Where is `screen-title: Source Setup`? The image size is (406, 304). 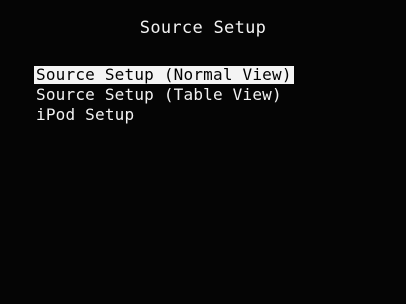
screen-title: Source Setup is located at coordinates (203, 28).